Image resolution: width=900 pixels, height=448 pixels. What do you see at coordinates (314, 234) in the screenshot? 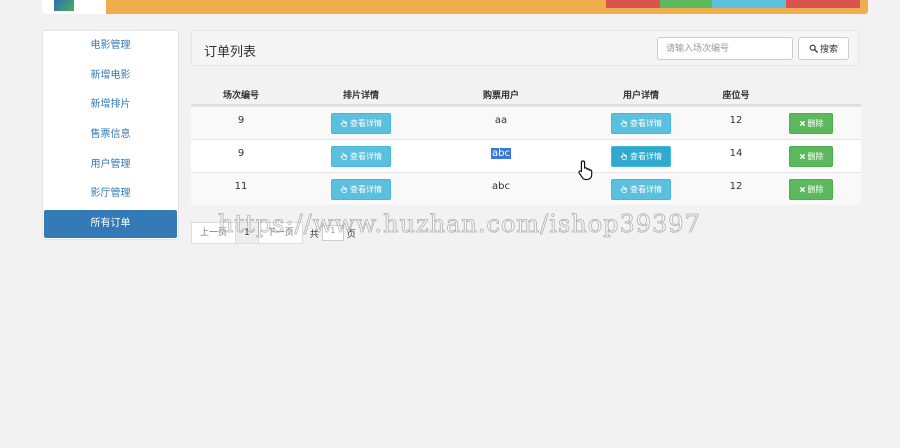
I see `total-pages-prefix: 共` at bounding box center [314, 234].